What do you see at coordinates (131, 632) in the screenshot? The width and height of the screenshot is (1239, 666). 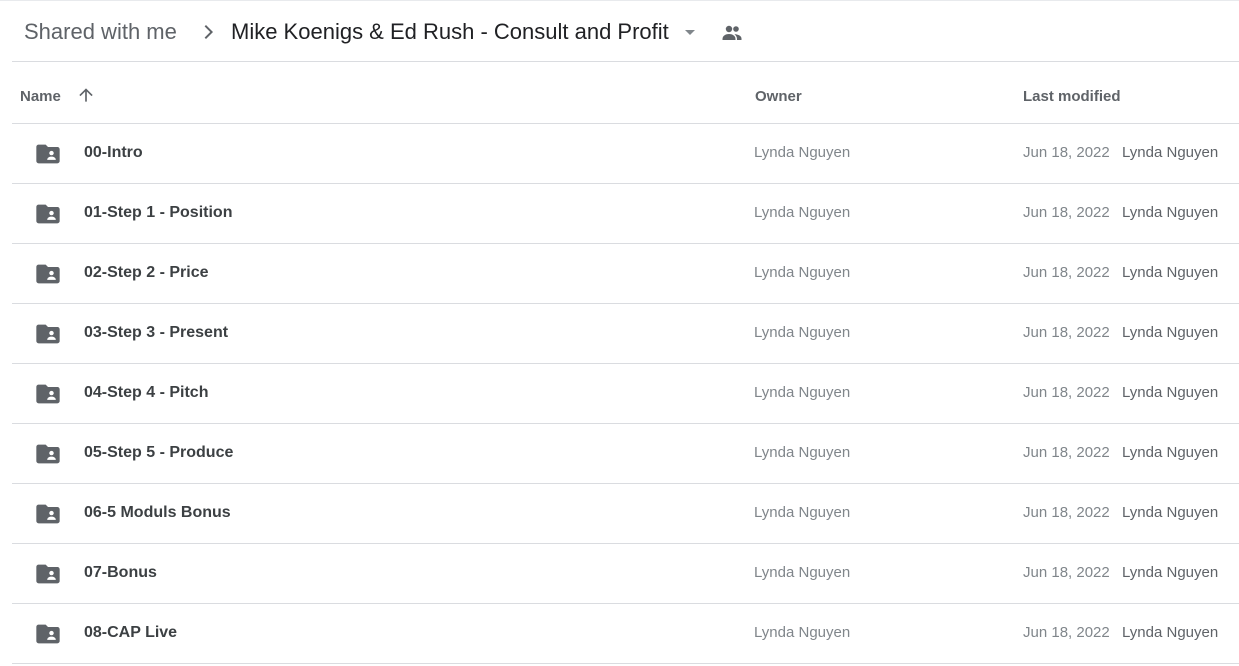 I see `file-name: 08-CAP Live` at bounding box center [131, 632].